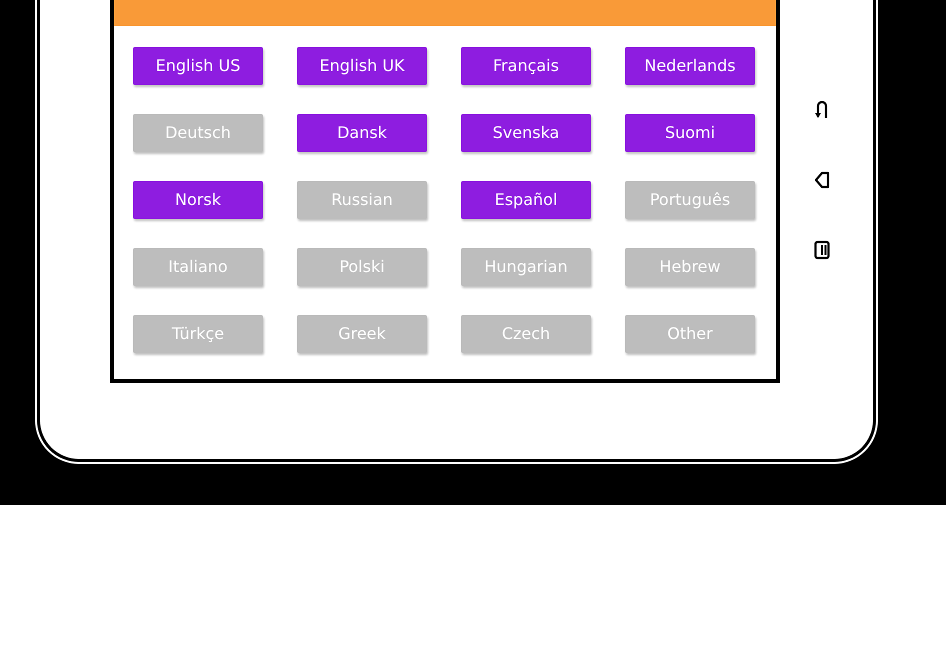  Describe the element at coordinates (526, 334) in the screenshot. I see `language-button: Czech` at that location.